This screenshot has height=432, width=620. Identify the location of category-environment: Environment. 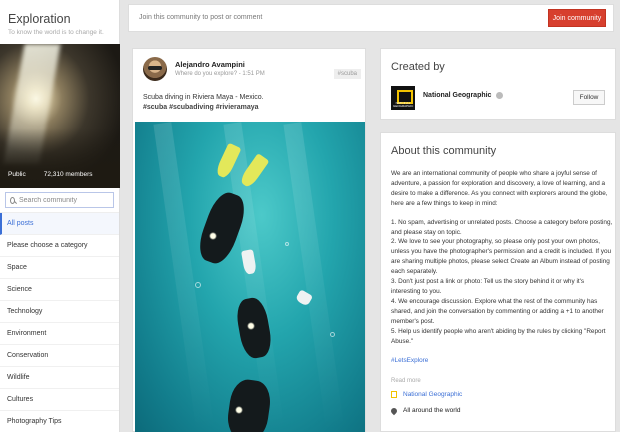
(59, 334).